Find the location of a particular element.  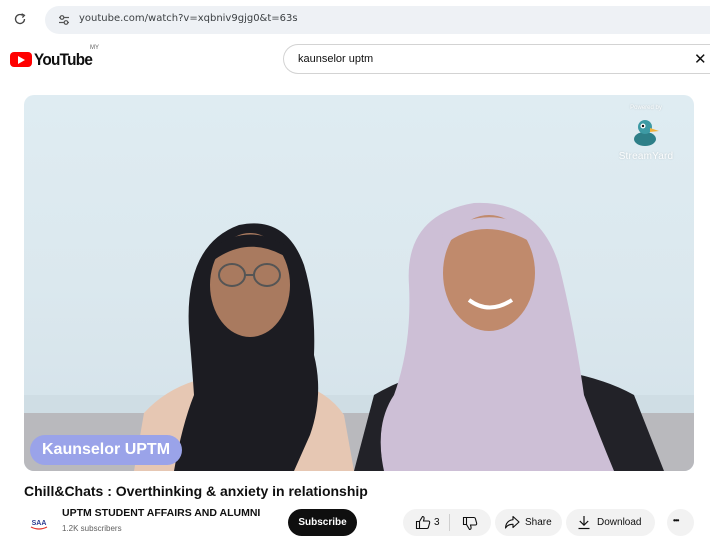

download-button: Download is located at coordinates (610, 522).